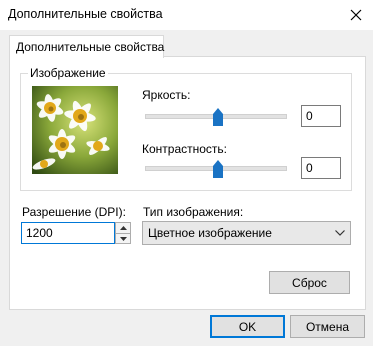 The width and height of the screenshot is (373, 346). What do you see at coordinates (193, 212) in the screenshot?
I see `image-type-label: Тип изображения:` at bounding box center [193, 212].